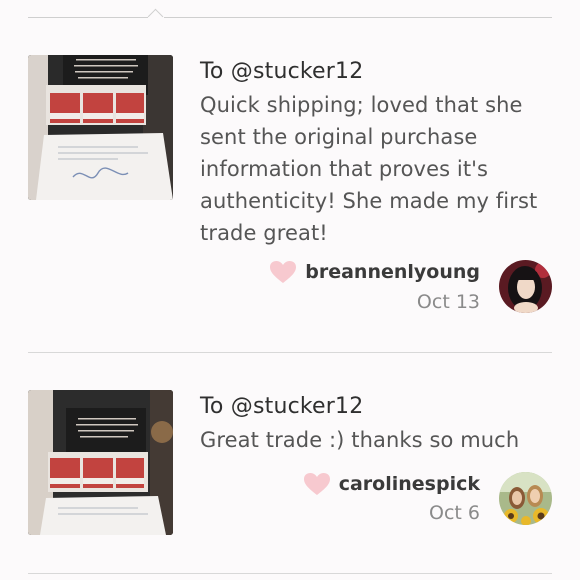 This screenshot has width=580, height=580. Describe the element at coordinates (290, 17) in the screenshot. I see `top-divider` at that location.